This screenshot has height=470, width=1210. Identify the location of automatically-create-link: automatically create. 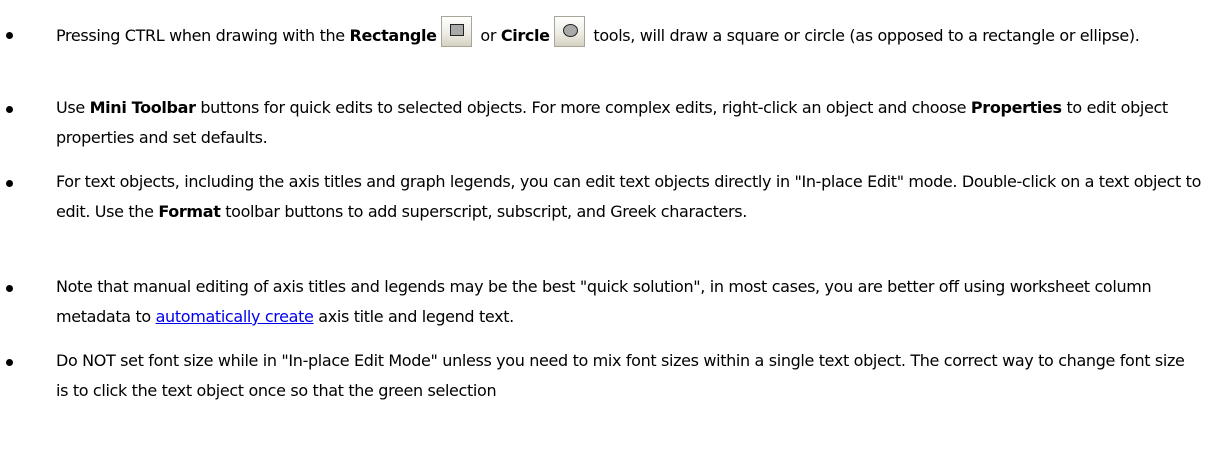
(235, 316).